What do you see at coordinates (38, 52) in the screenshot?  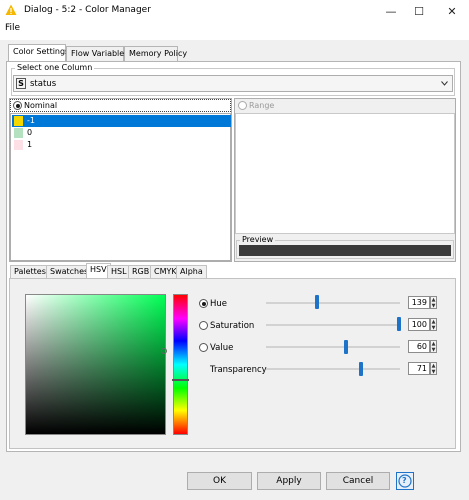 I see `tab-color-settings: Color Settings` at bounding box center [38, 52].